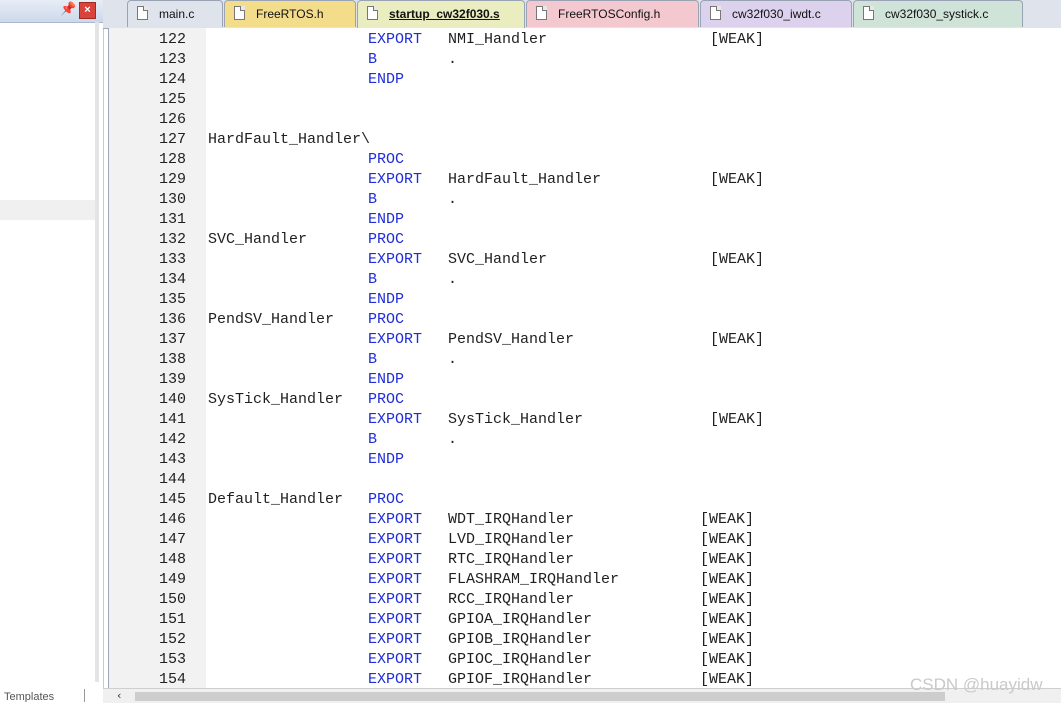  What do you see at coordinates (172, 439) in the screenshot?
I see `line-number: 142` at bounding box center [172, 439].